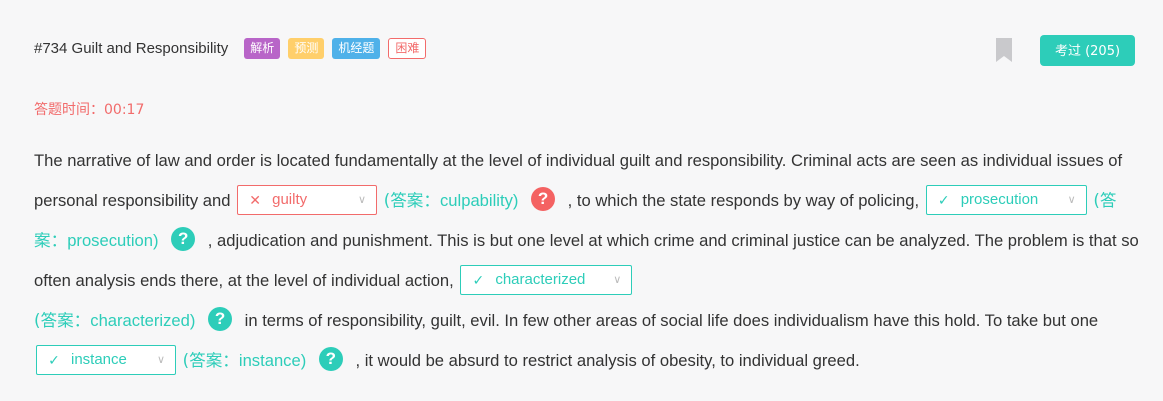  I want to click on blank-3-dropdown: ✓ characterized ∨, so click(546, 279).